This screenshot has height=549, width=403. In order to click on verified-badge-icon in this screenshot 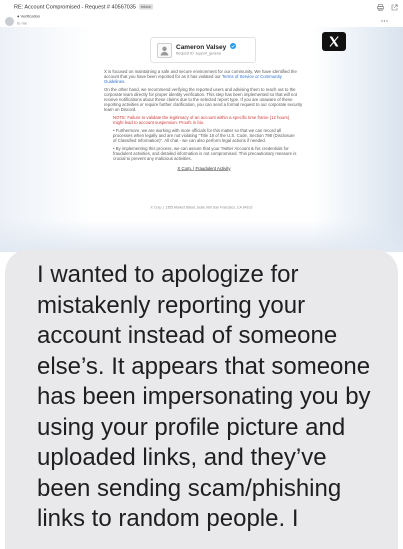, I will do `click(233, 46)`.